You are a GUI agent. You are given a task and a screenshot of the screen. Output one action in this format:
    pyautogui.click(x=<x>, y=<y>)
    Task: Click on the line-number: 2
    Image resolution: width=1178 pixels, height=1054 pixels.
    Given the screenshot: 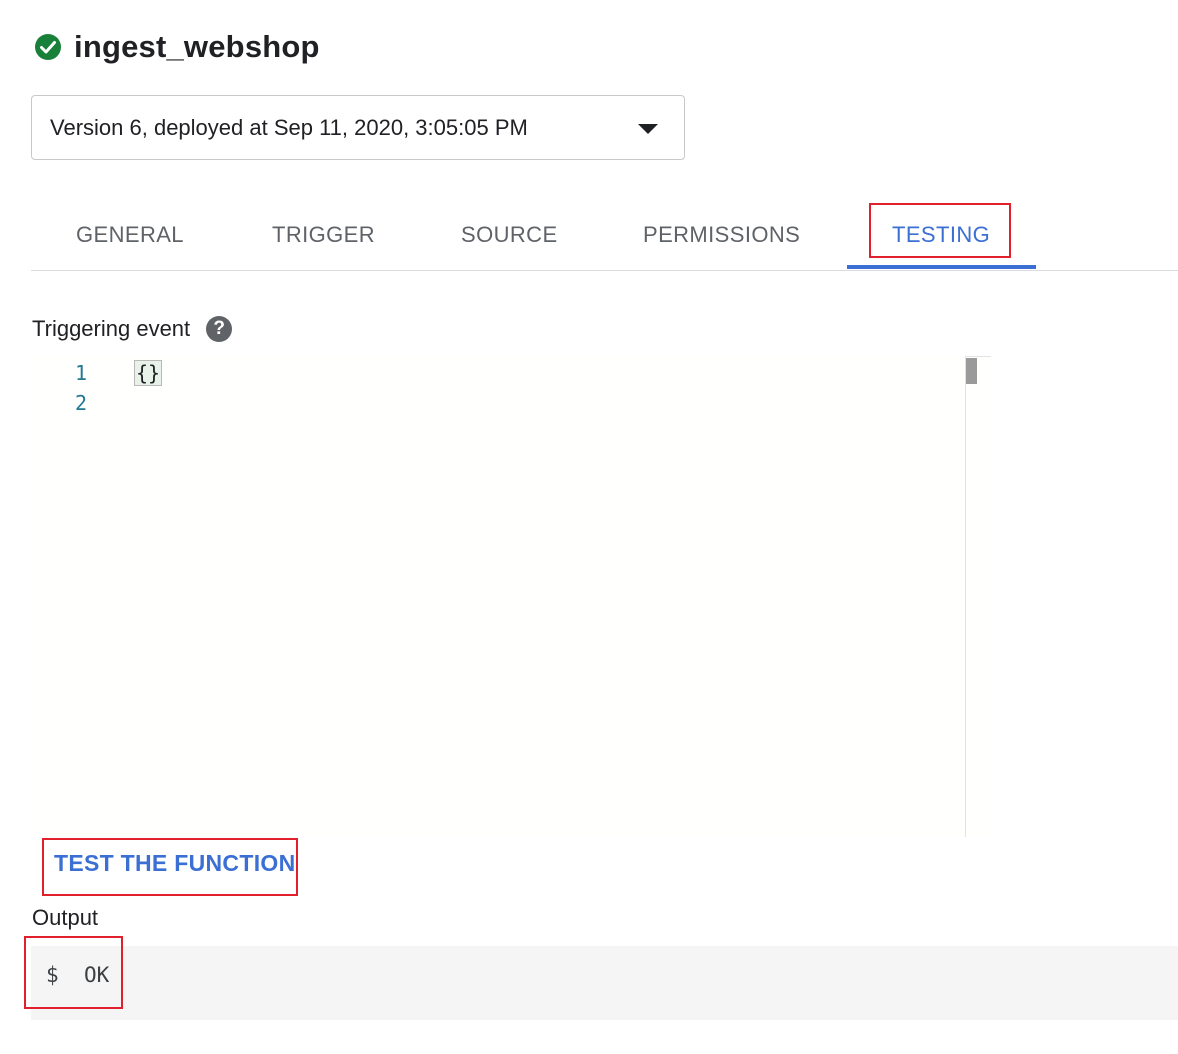 What is the action you would take?
    pyautogui.click(x=80, y=403)
    